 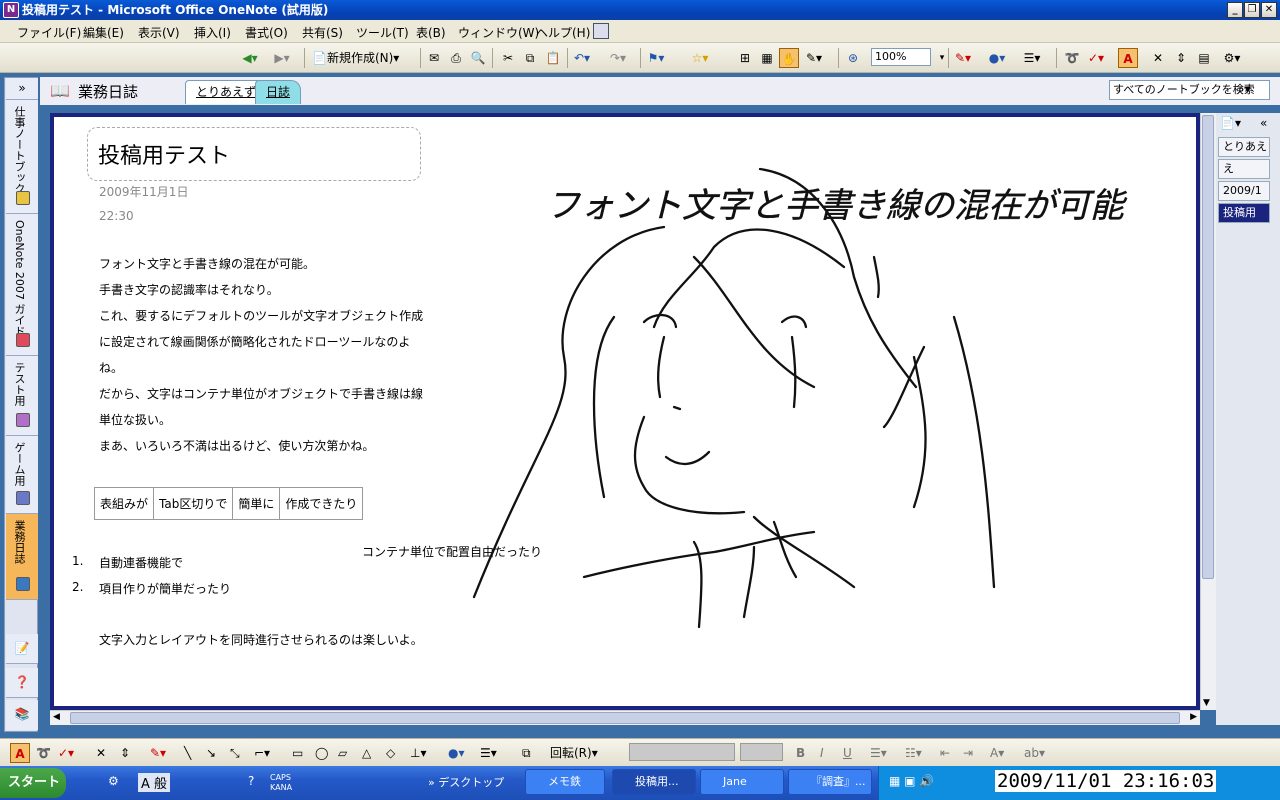 I want to click on notebook-tab-guide: OneNote 2007 ガイド, so click(x=22, y=285).